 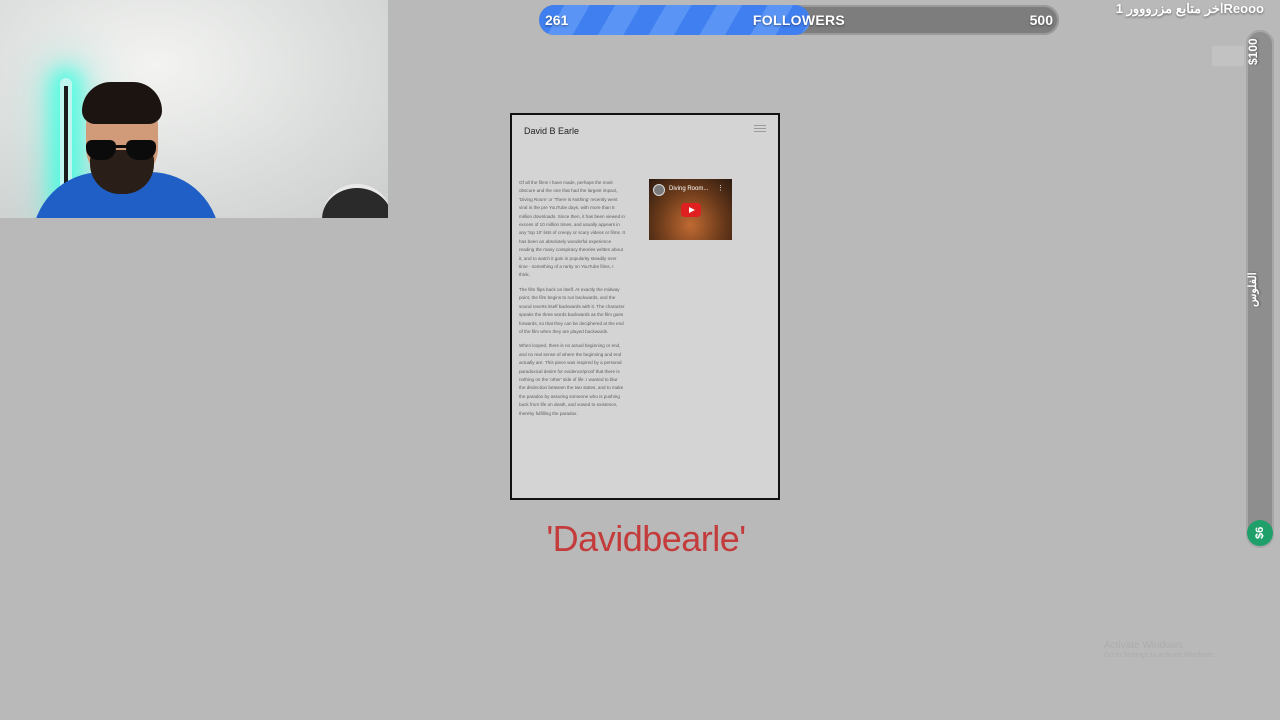 I want to click on followers-goal-bar: FOLLOWERS 261 500, so click(x=799, y=20).